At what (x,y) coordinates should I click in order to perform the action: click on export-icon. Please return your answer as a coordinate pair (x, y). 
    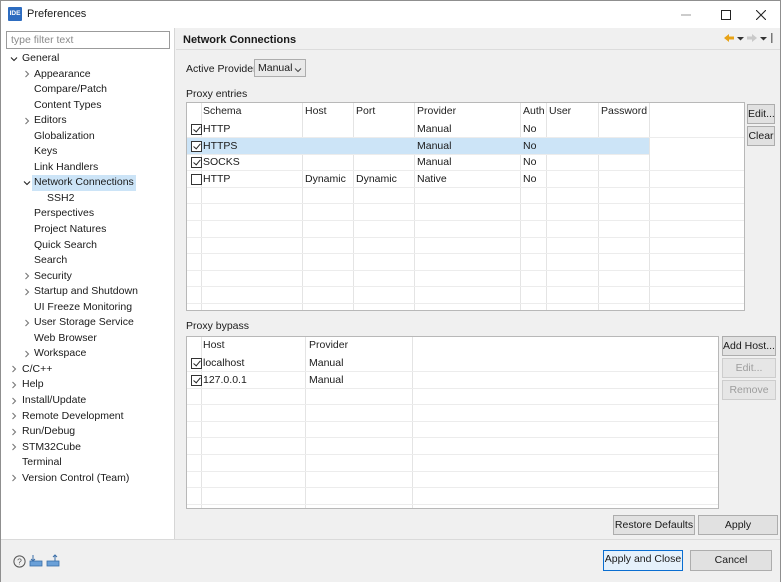
    Looking at the image, I should click on (53, 561).